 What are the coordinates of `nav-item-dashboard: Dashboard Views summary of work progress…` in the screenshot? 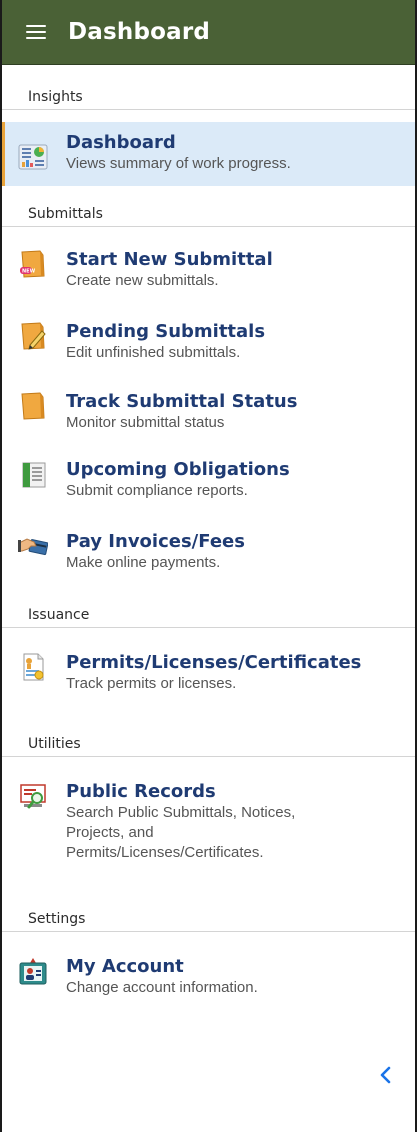 It's located at (208, 154).